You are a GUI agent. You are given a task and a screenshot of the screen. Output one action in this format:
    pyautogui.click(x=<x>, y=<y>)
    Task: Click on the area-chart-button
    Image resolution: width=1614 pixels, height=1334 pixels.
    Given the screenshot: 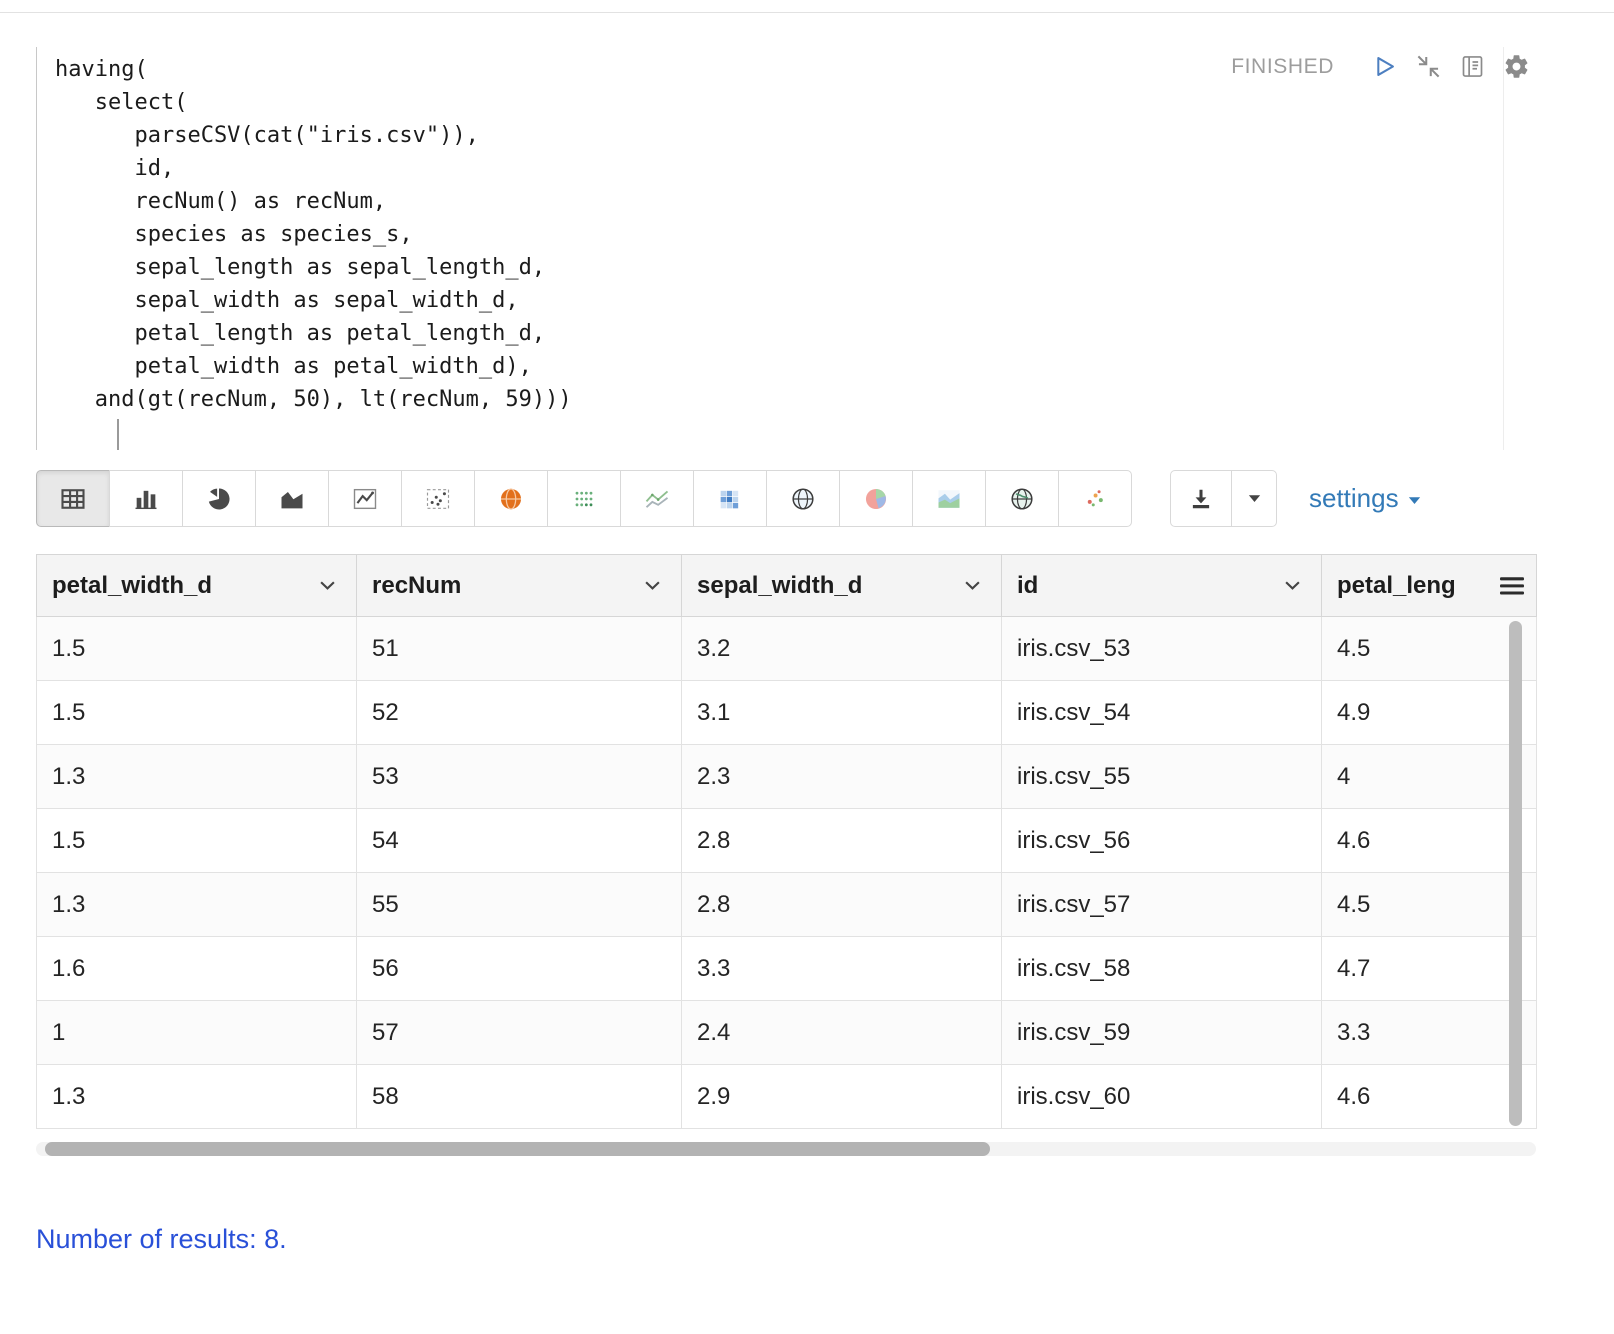 What is the action you would take?
    pyautogui.click(x=292, y=498)
    